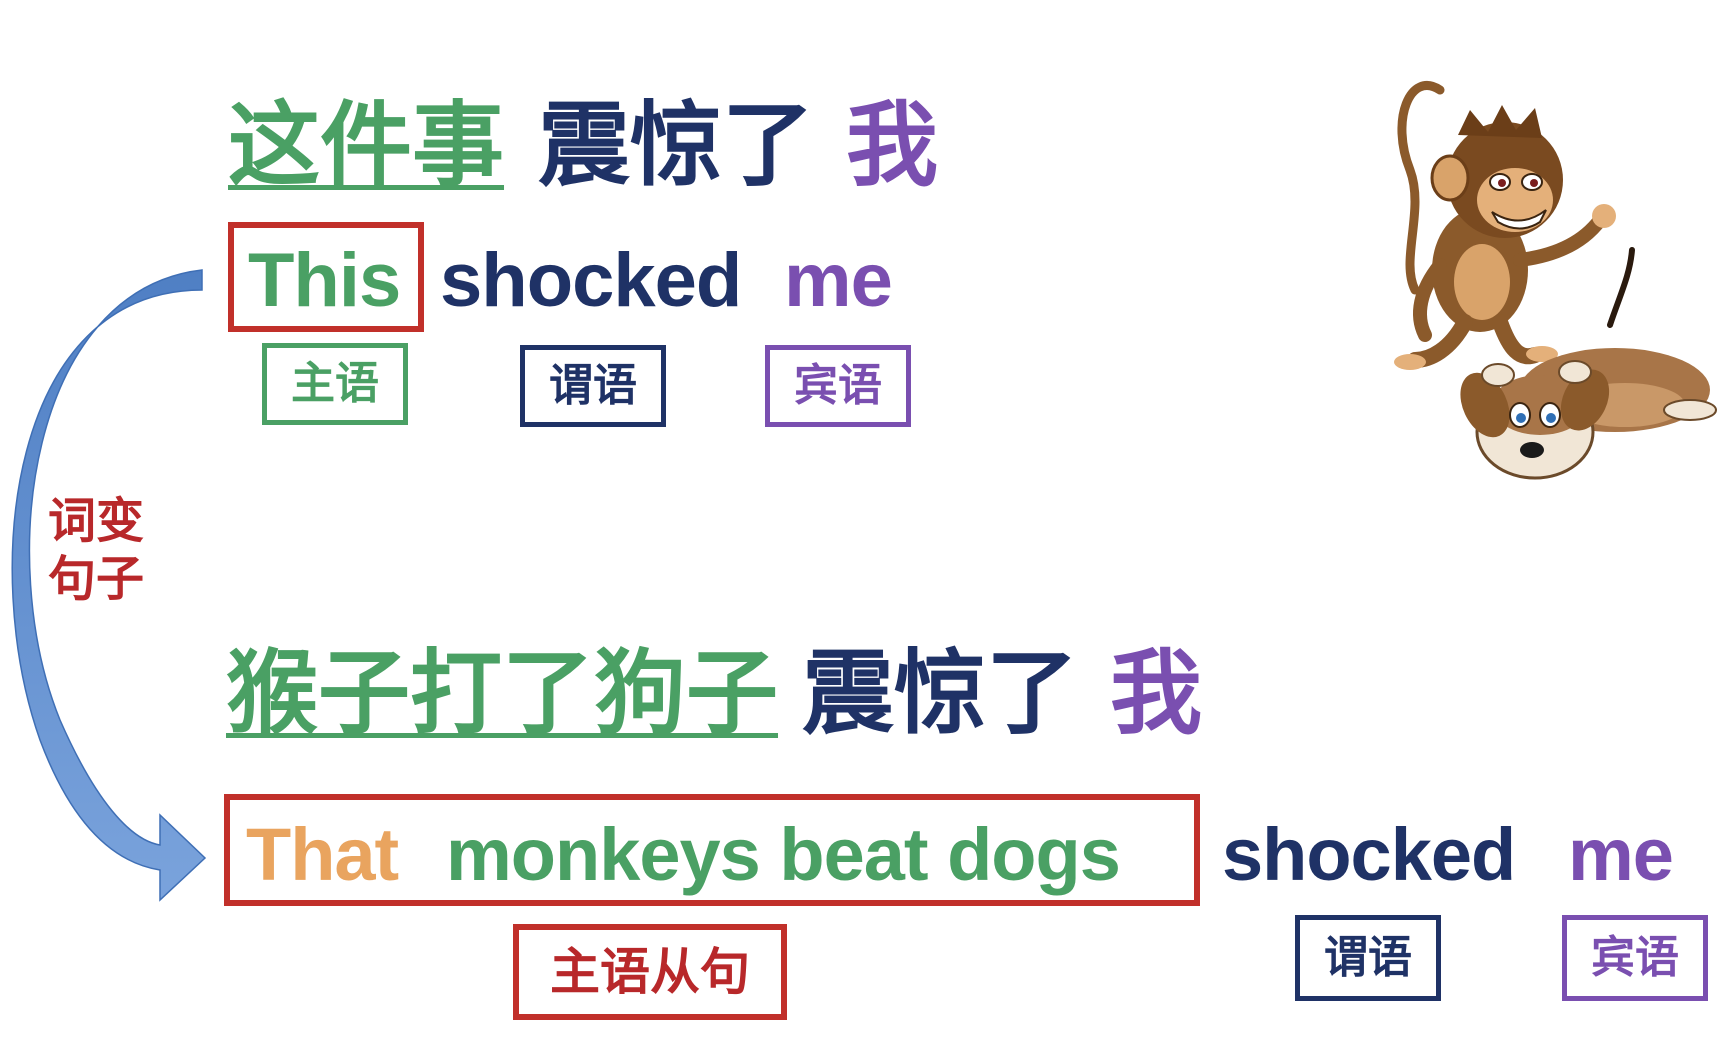 The image size is (1734, 1042). I want to click on row2-en-that: That, so click(322, 854).